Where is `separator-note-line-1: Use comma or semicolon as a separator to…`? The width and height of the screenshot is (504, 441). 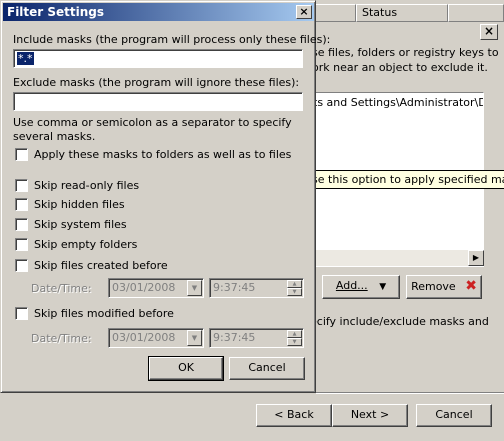 separator-note-line-1: Use comma or semicolon as a separator to… is located at coordinates (152, 122).